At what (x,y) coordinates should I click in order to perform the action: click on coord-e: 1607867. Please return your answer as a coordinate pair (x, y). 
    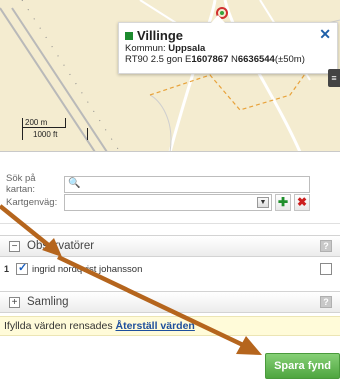
    Looking at the image, I should click on (210, 59).